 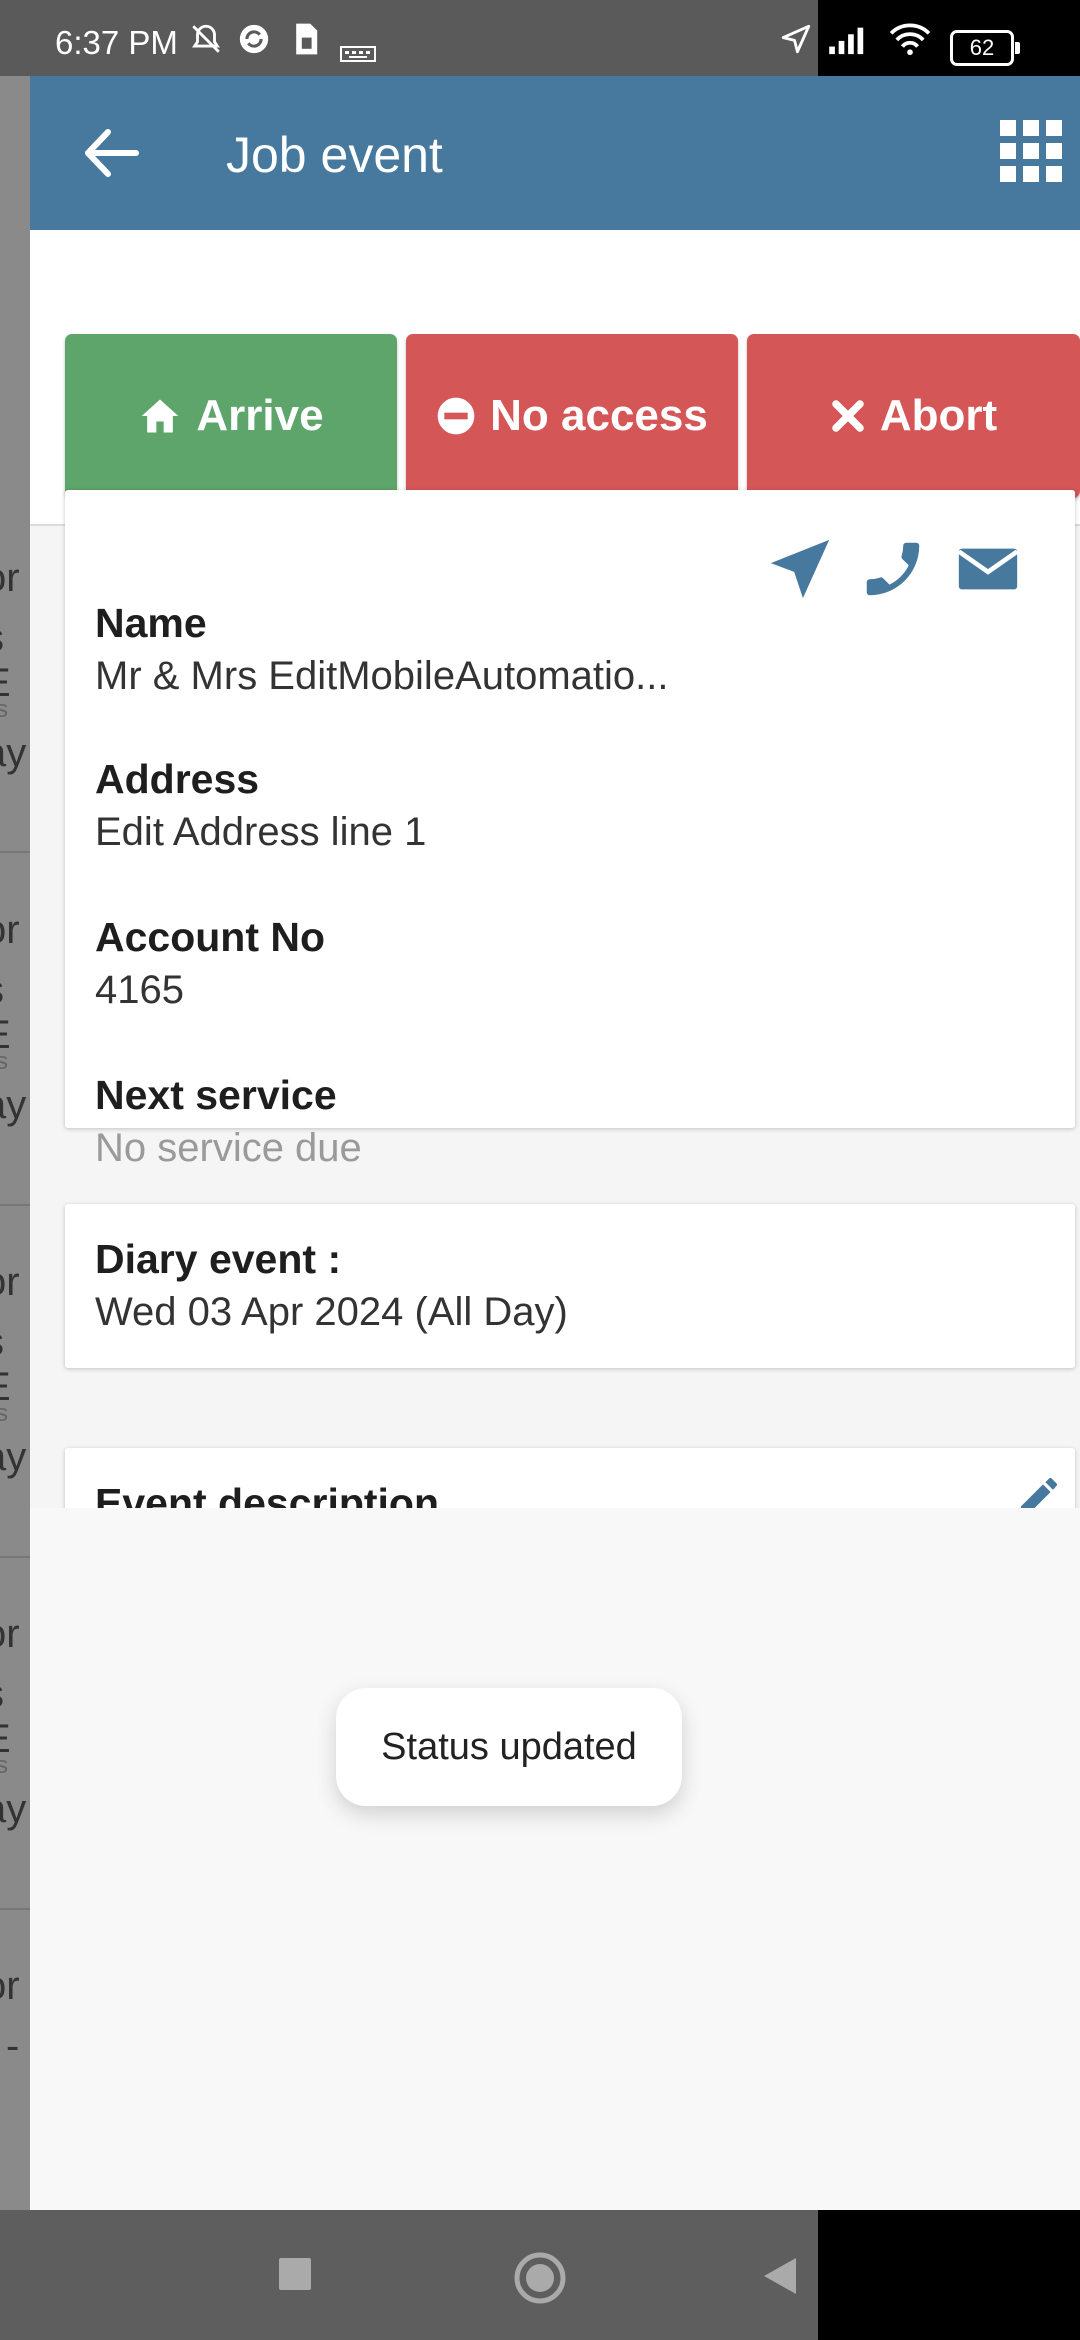 What do you see at coordinates (848, 416) in the screenshot?
I see `close-icon` at bounding box center [848, 416].